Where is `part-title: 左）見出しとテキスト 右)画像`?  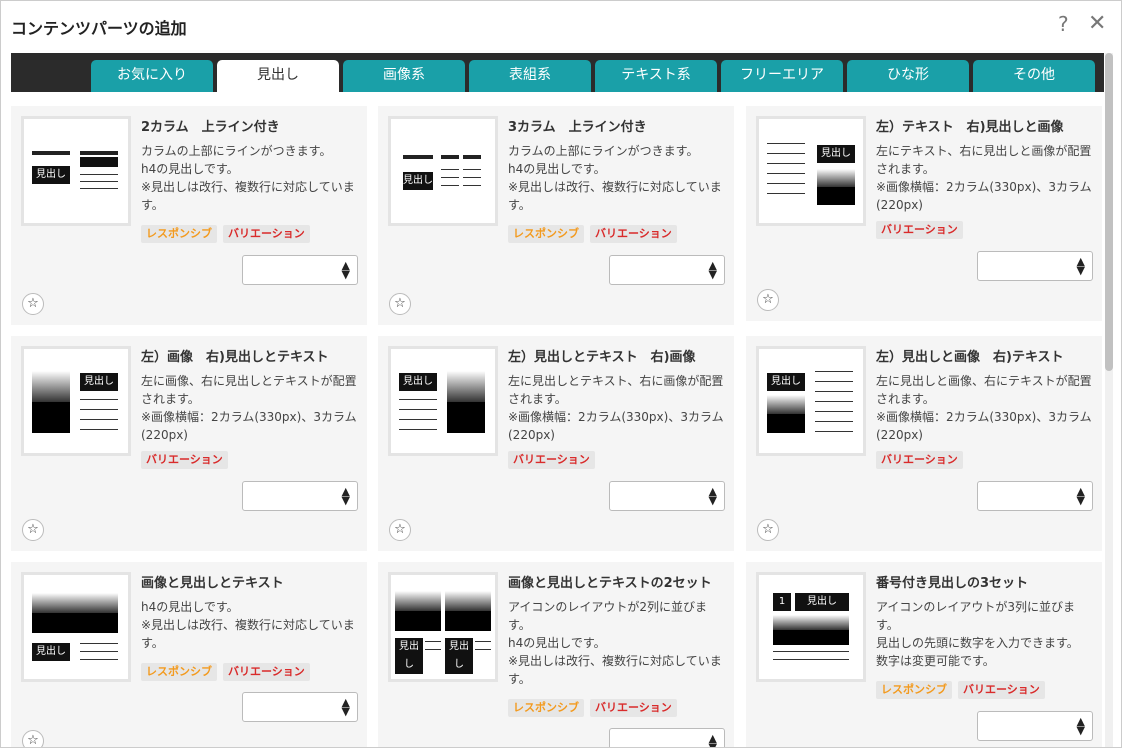
part-title: 左）見出しとテキスト 右)画像 is located at coordinates (602, 357).